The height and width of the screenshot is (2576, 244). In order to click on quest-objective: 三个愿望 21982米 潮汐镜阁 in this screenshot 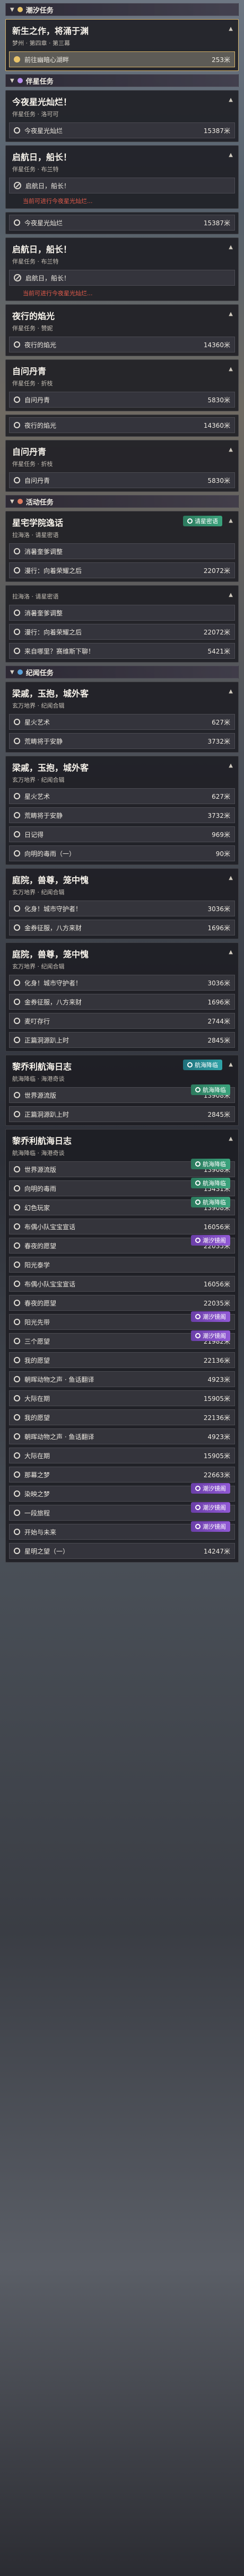, I will do `click(122, 1339)`.